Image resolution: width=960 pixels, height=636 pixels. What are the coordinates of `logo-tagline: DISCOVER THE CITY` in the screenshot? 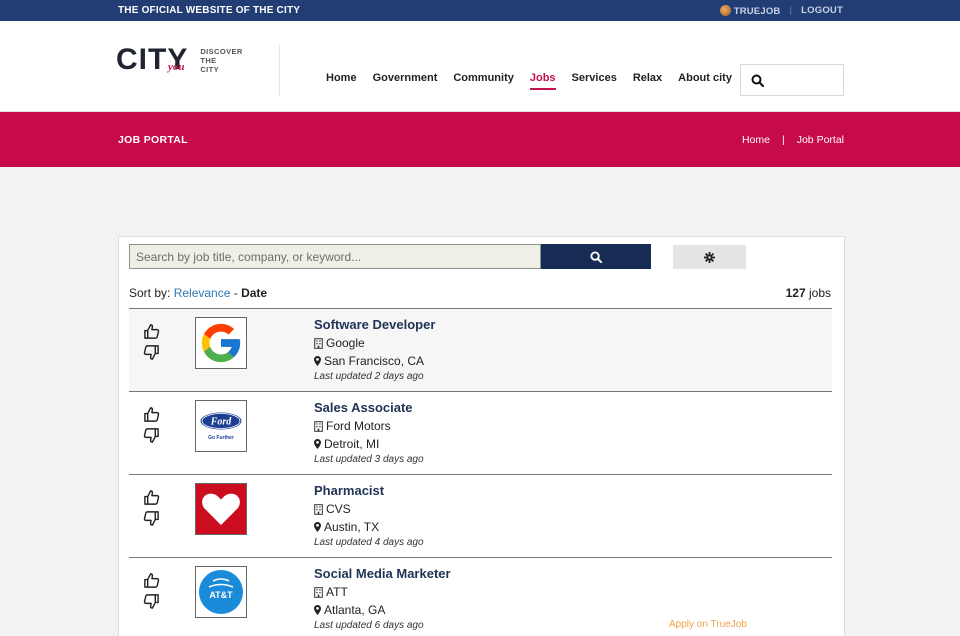 It's located at (221, 60).